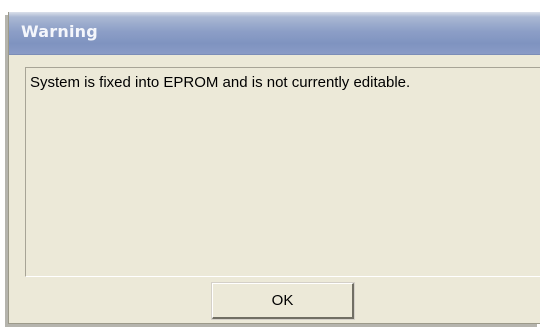 The height and width of the screenshot is (328, 540). What do you see at coordinates (274, 33) in the screenshot?
I see `dialog-titlebar: Warning` at bounding box center [274, 33].